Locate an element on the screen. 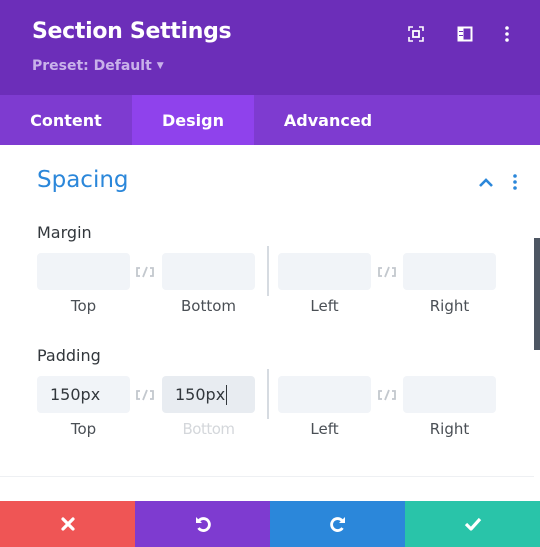 The width and height of the screenshot is (540, 547). padding-top-label: Top is located at coordinates (83, 429).